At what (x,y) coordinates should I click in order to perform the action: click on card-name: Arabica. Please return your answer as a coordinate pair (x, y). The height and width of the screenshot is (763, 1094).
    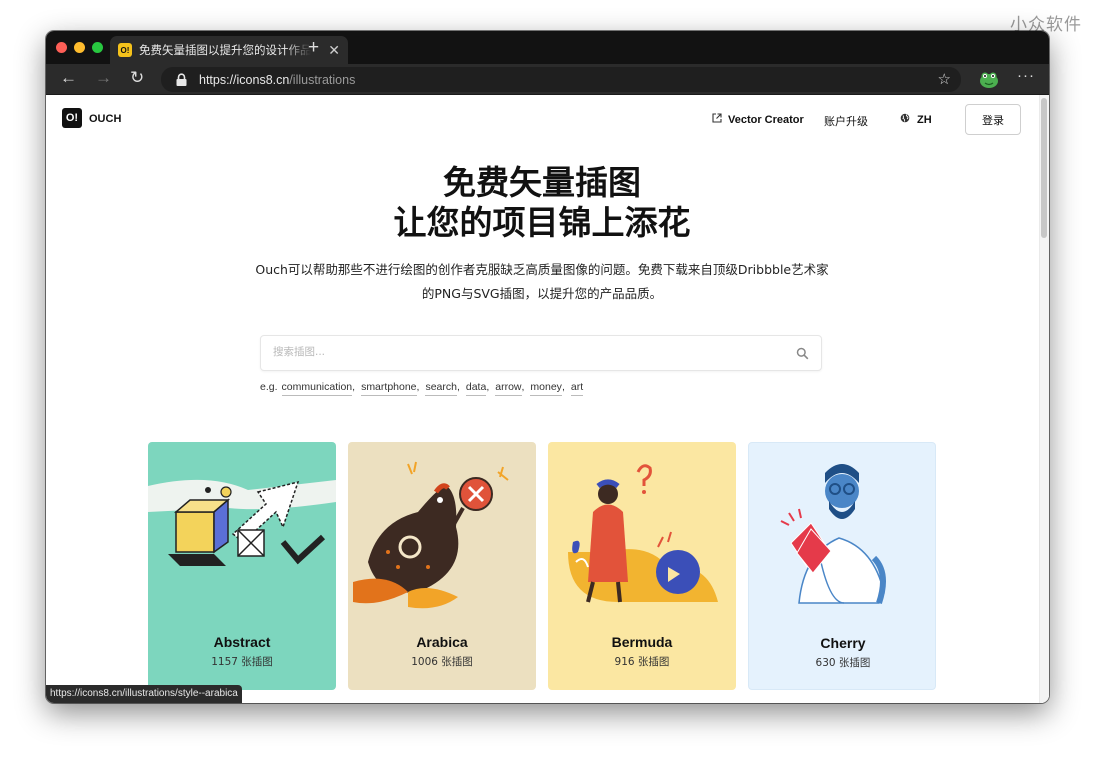
    Looking at the image, I should click on (442, 642).